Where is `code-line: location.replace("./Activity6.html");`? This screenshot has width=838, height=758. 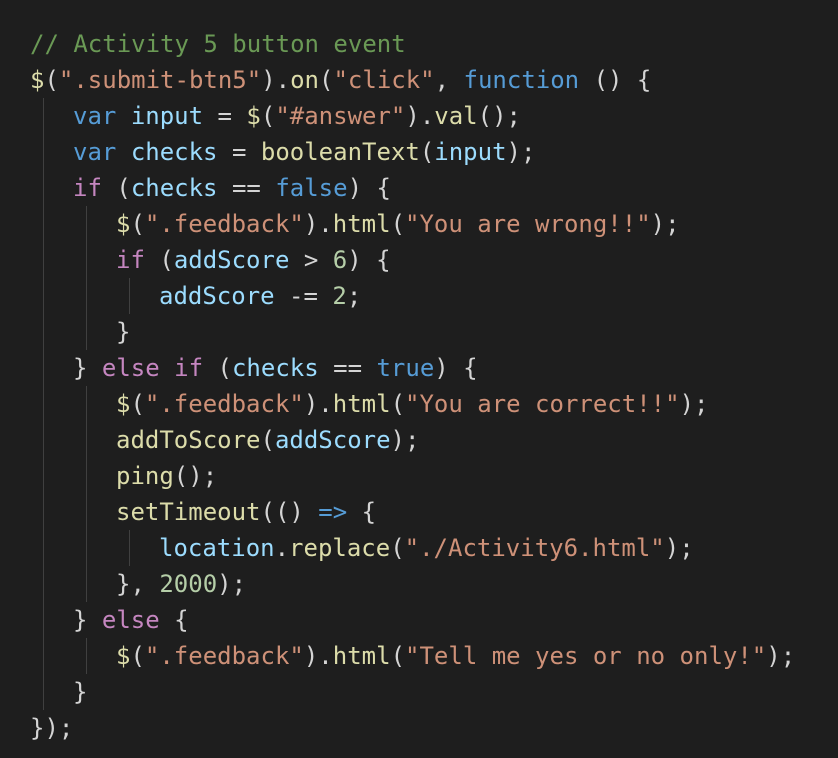
code-line: location.replace("./Activity6.html"); is located at coordinates (434, 548).